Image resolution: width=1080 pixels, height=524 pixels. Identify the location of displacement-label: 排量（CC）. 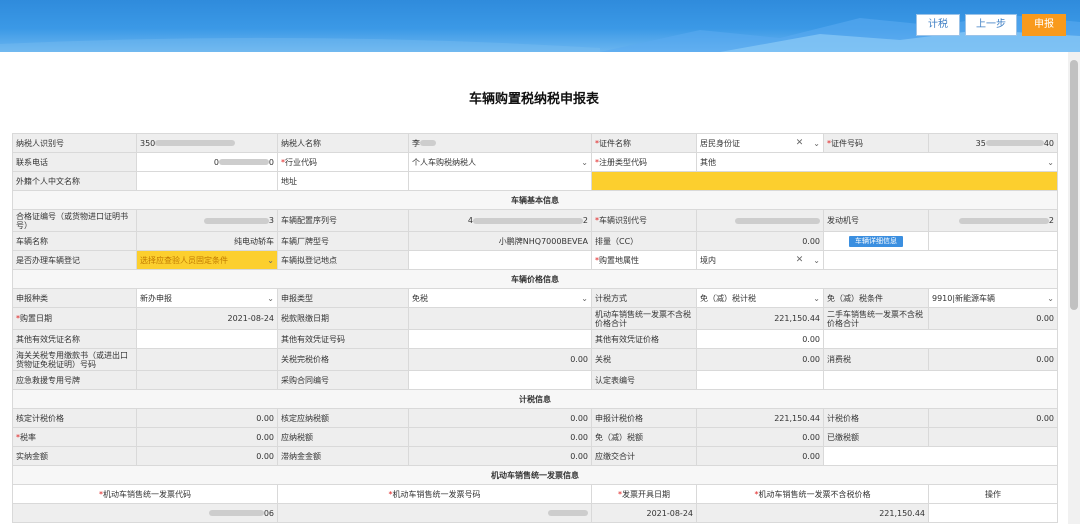
(644, 241).